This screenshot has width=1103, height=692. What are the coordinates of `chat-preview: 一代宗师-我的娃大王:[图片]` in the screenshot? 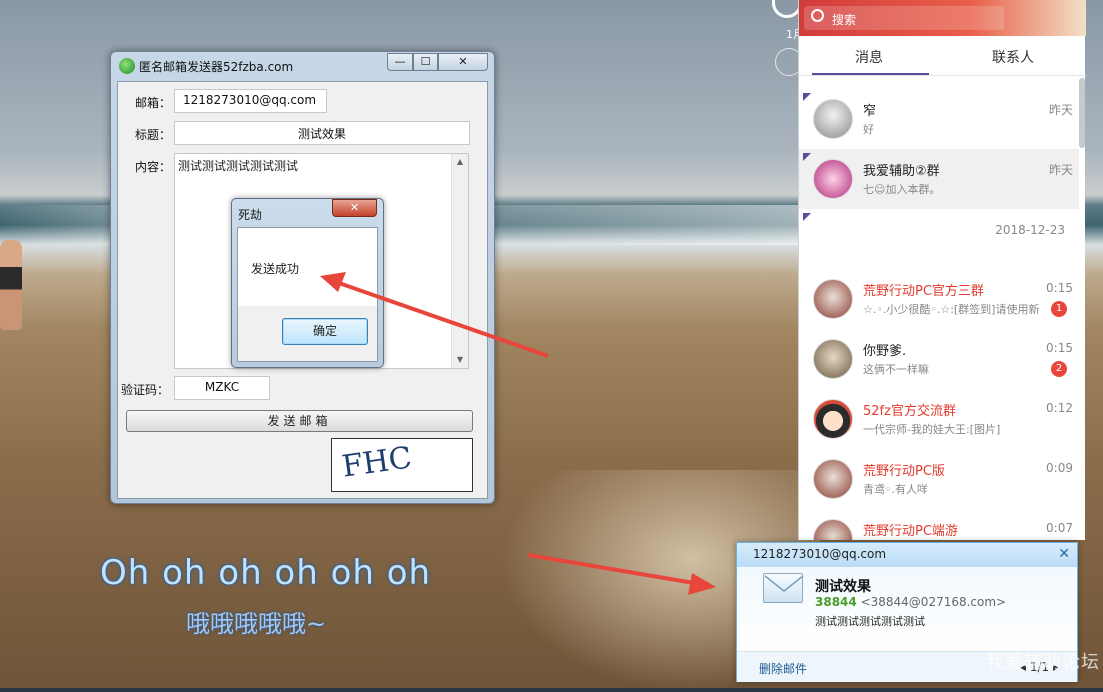 It's located at (932, 429).